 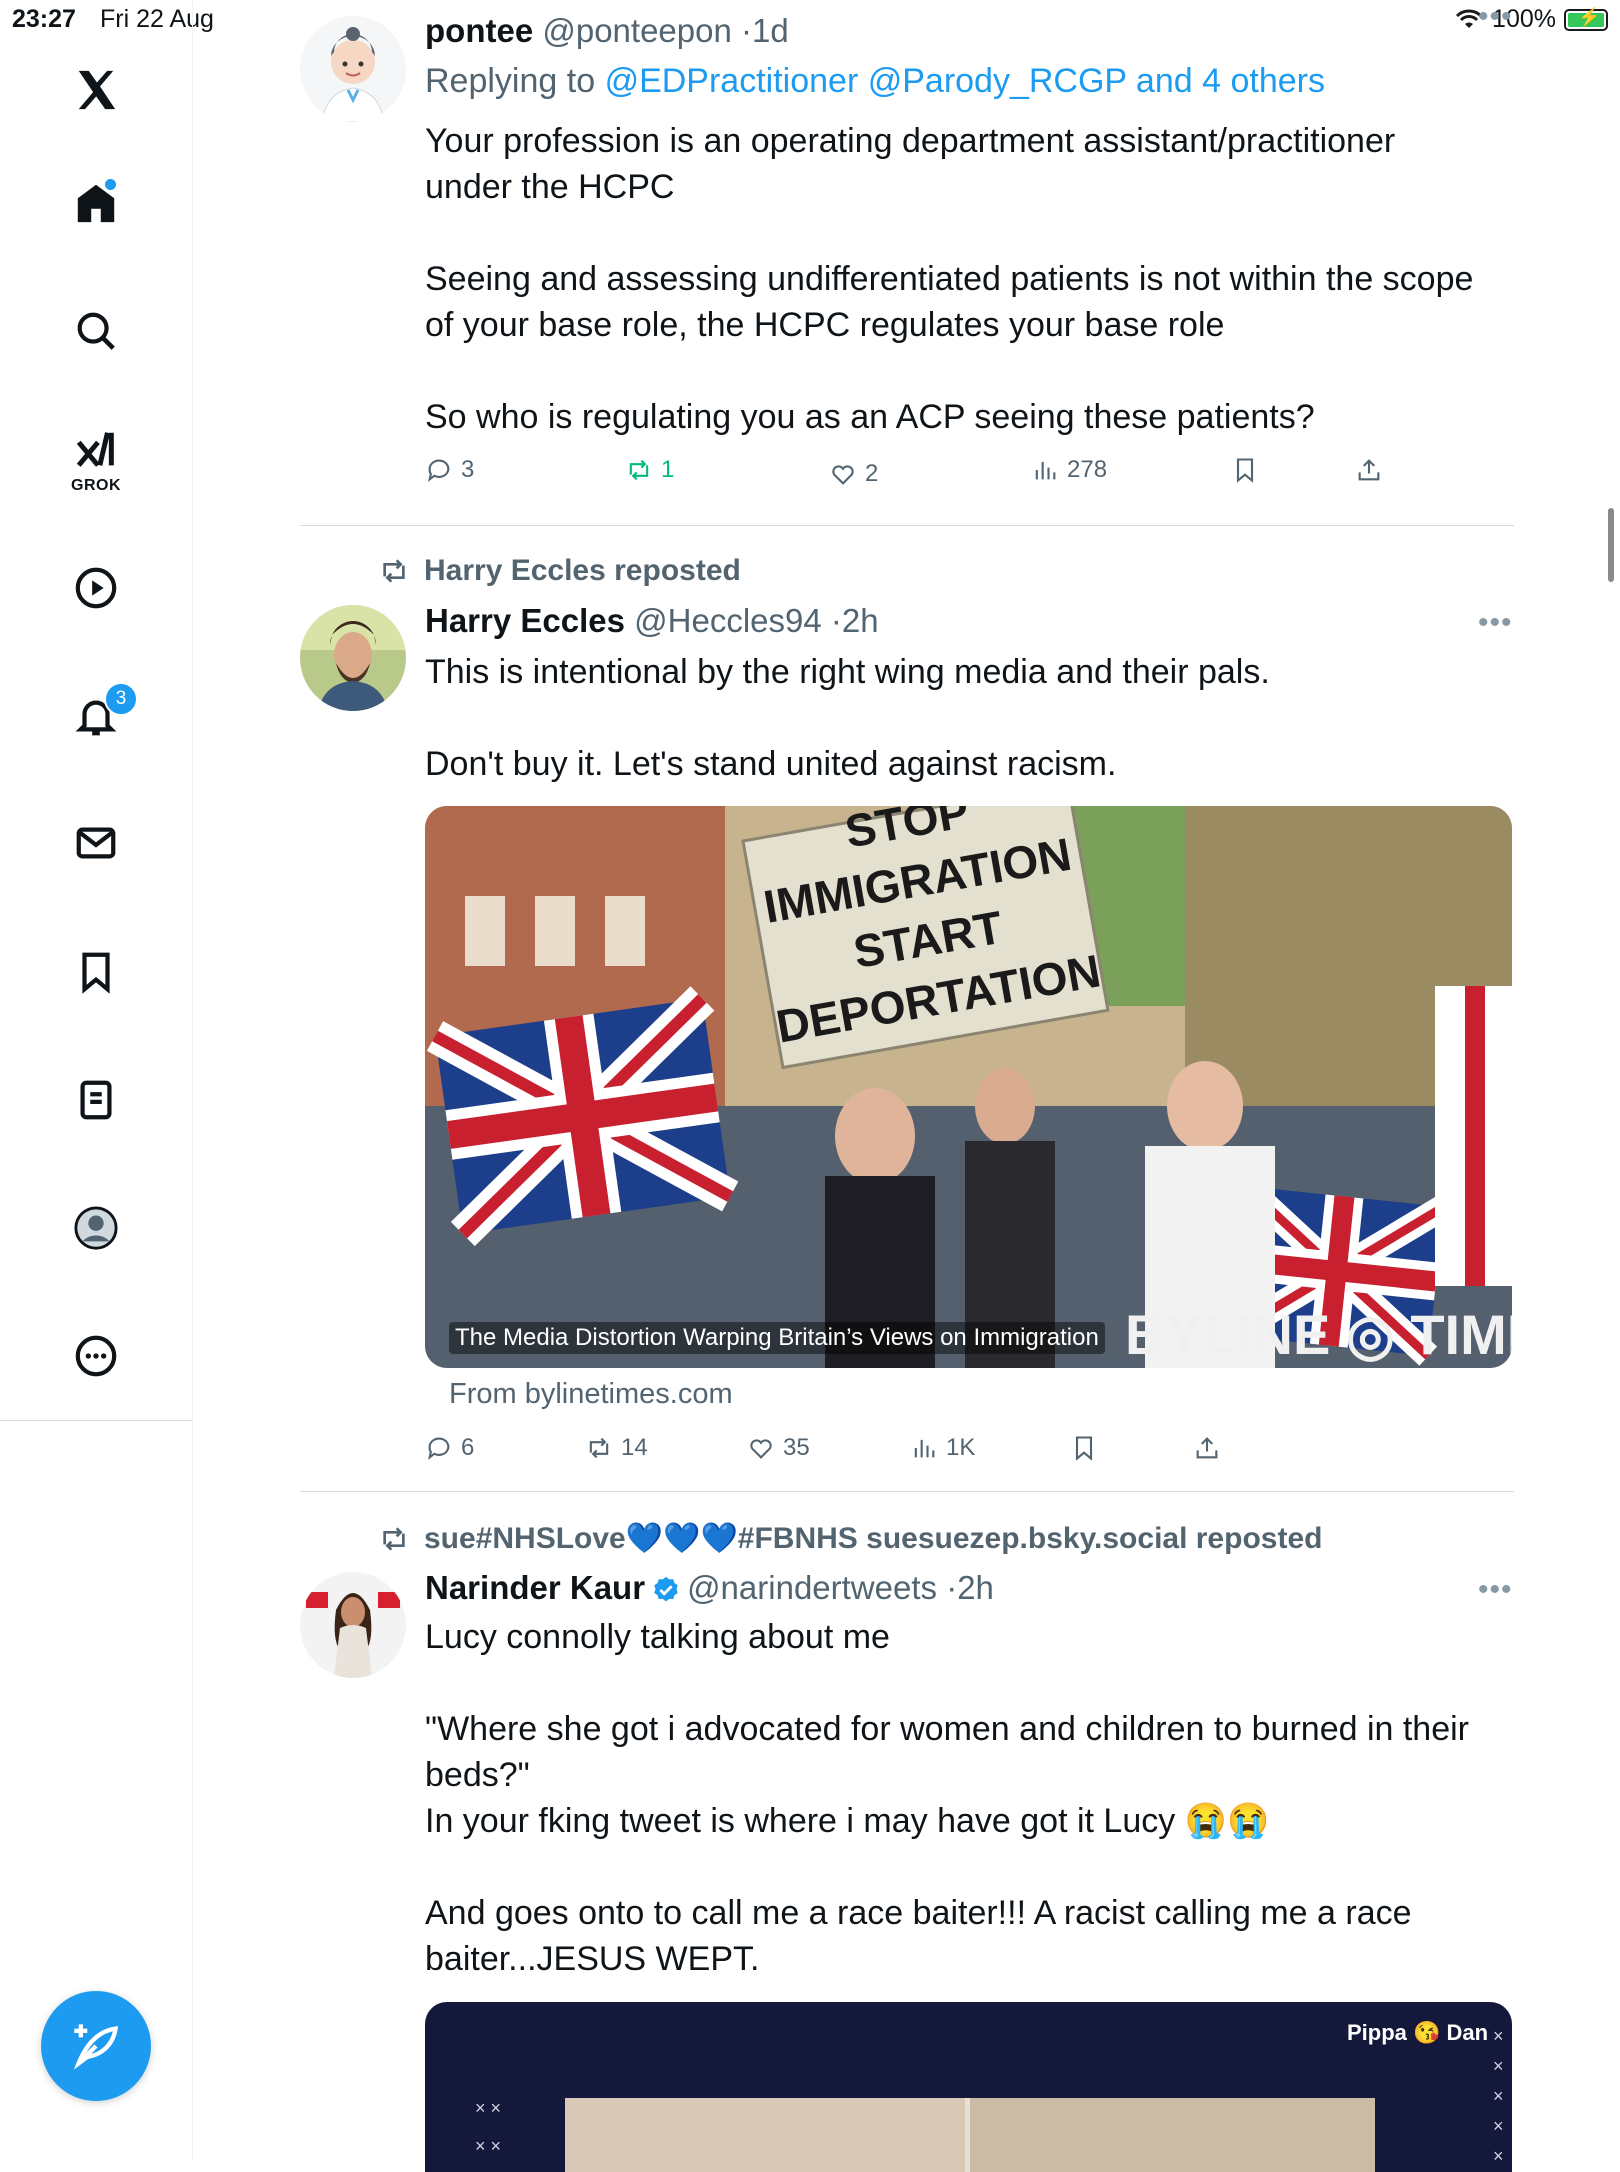 I want to click on view-count: 1K, so click(x=961, y=1447).